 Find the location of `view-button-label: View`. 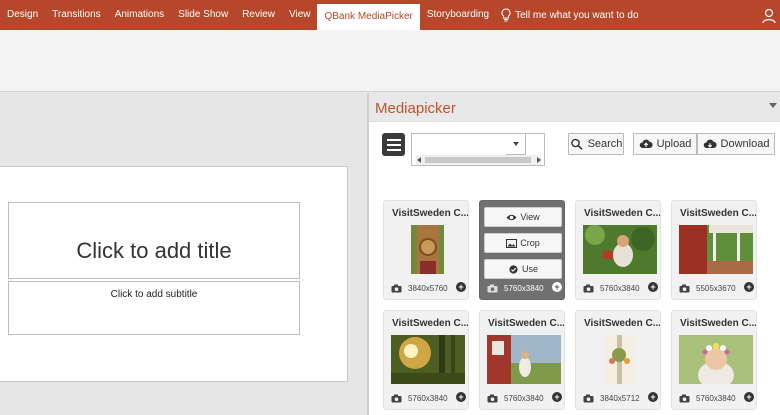

view-button-label: View is located at coordinates (530, 217).